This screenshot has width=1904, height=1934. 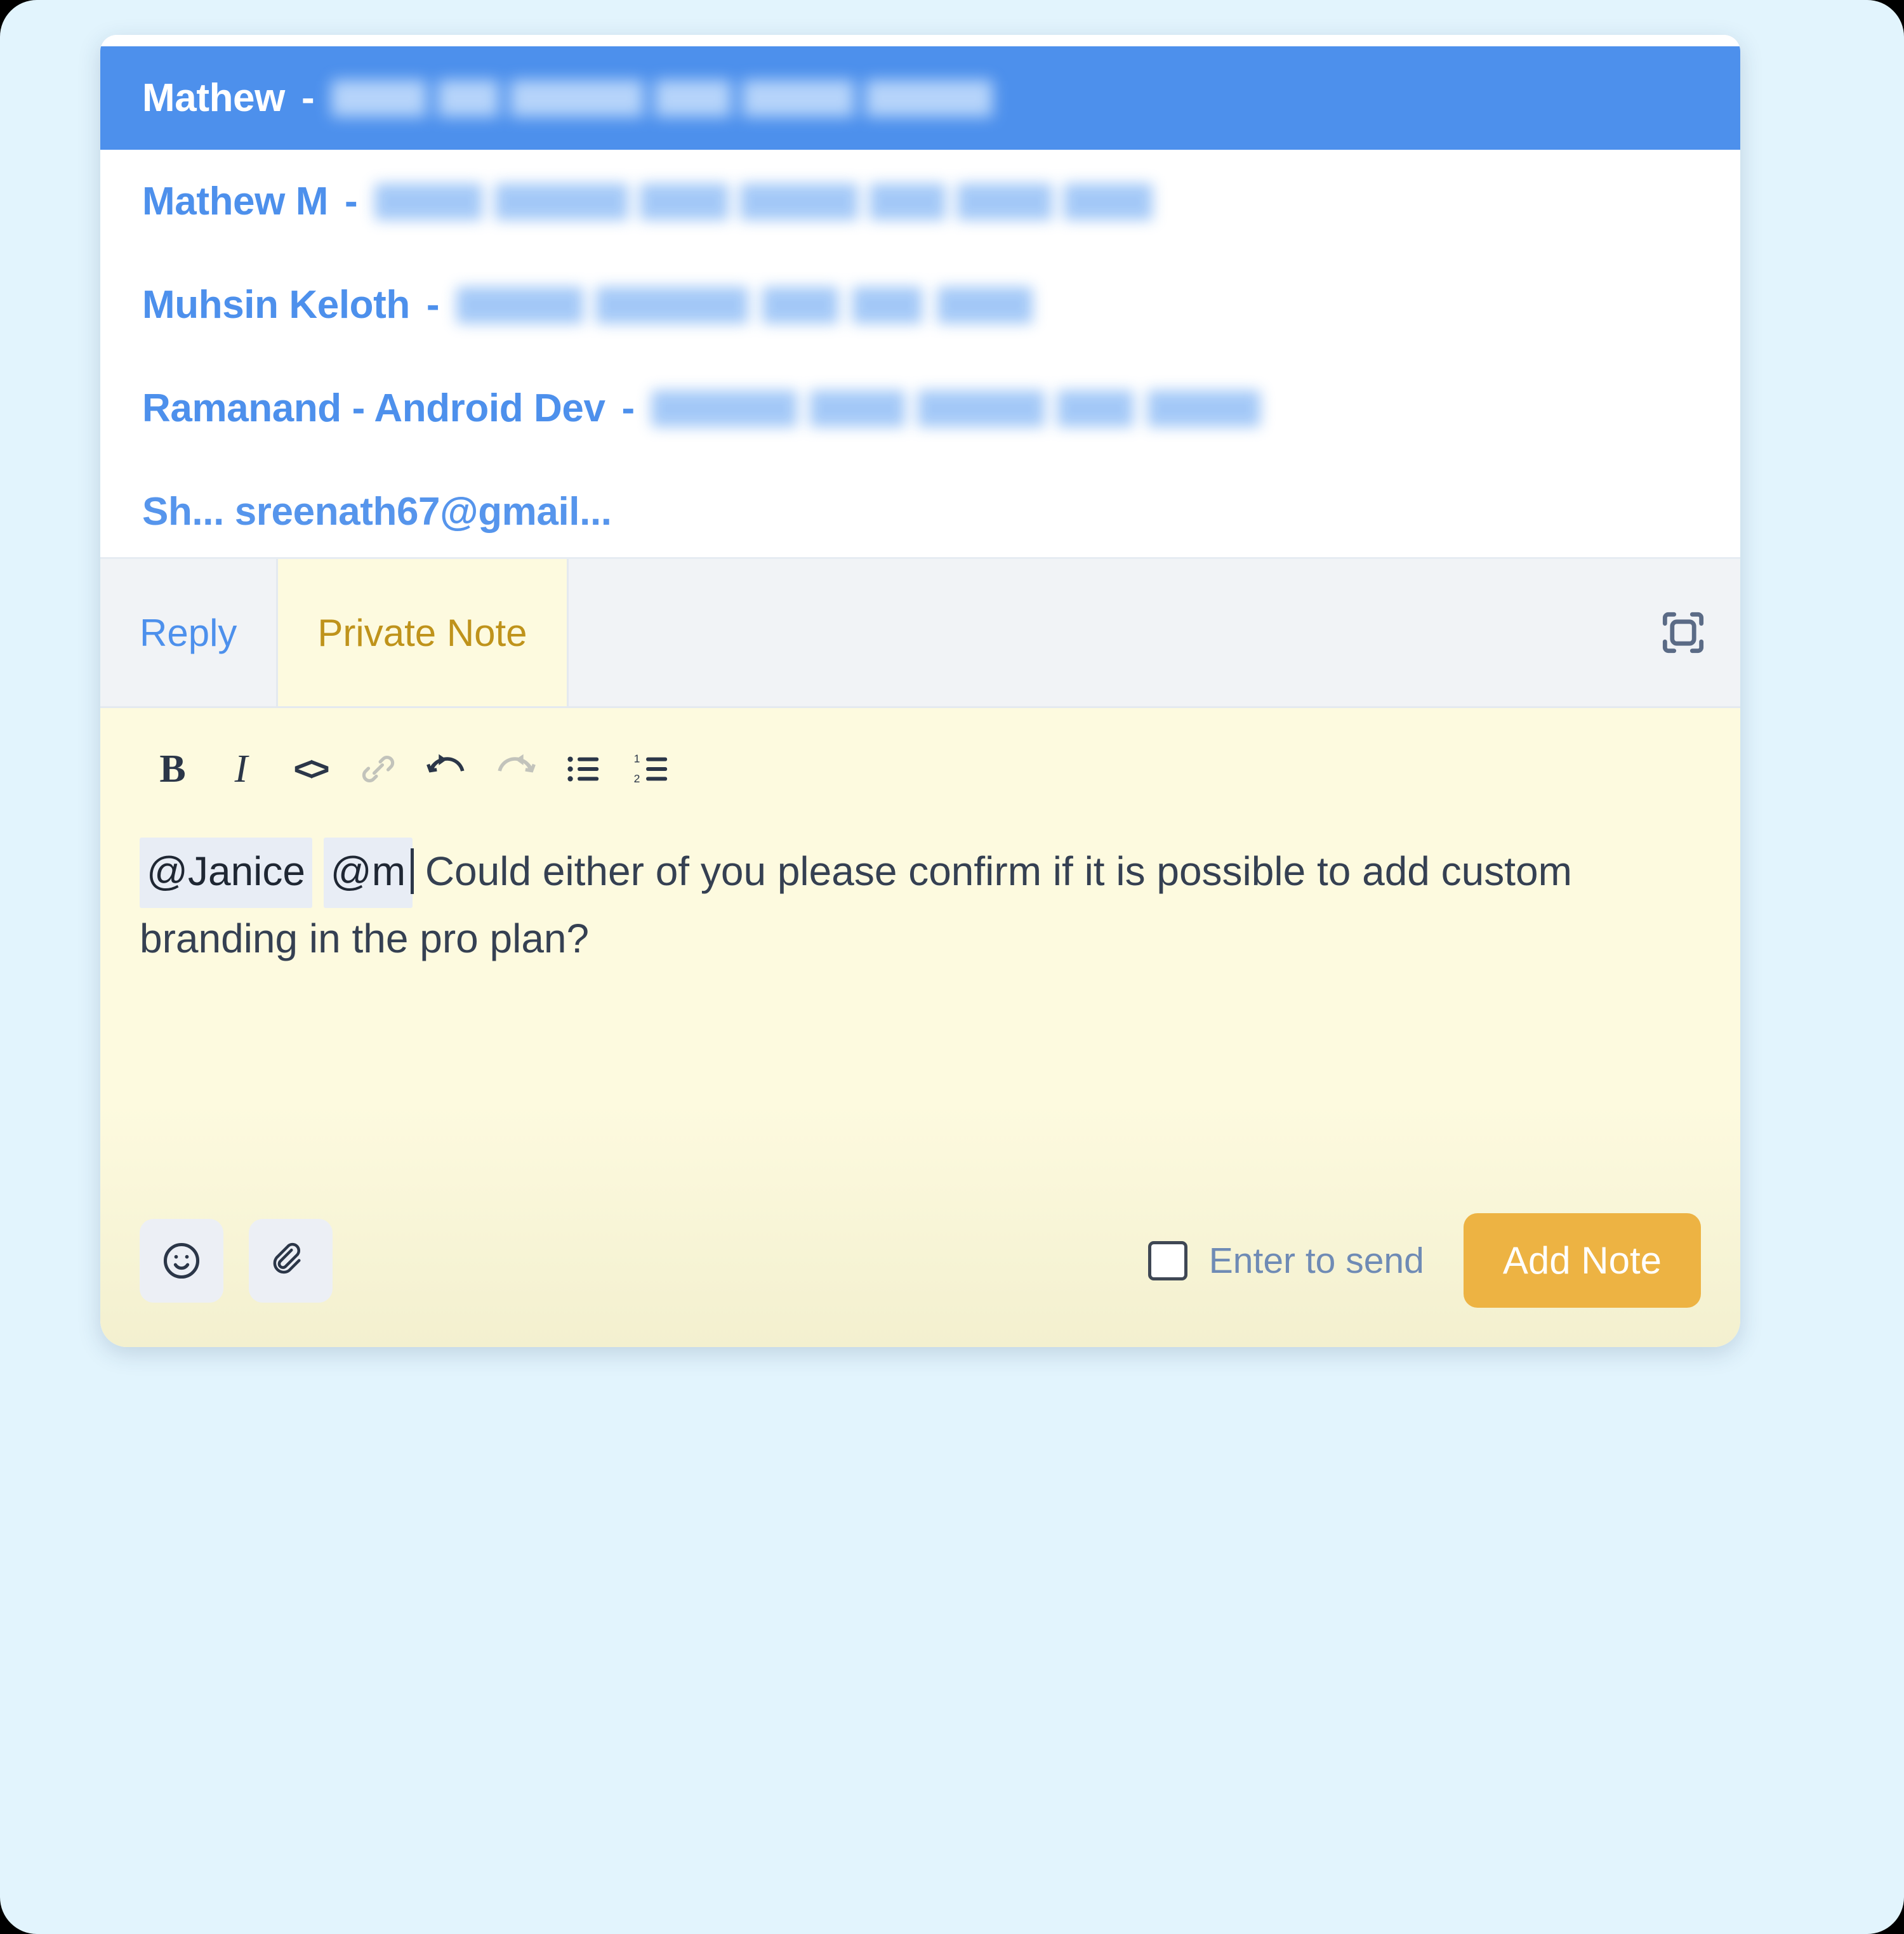 What do you see at coordinates (637, 759) in the screenshot?
I see `svg-text: 1` at bounding box center [637, 759].